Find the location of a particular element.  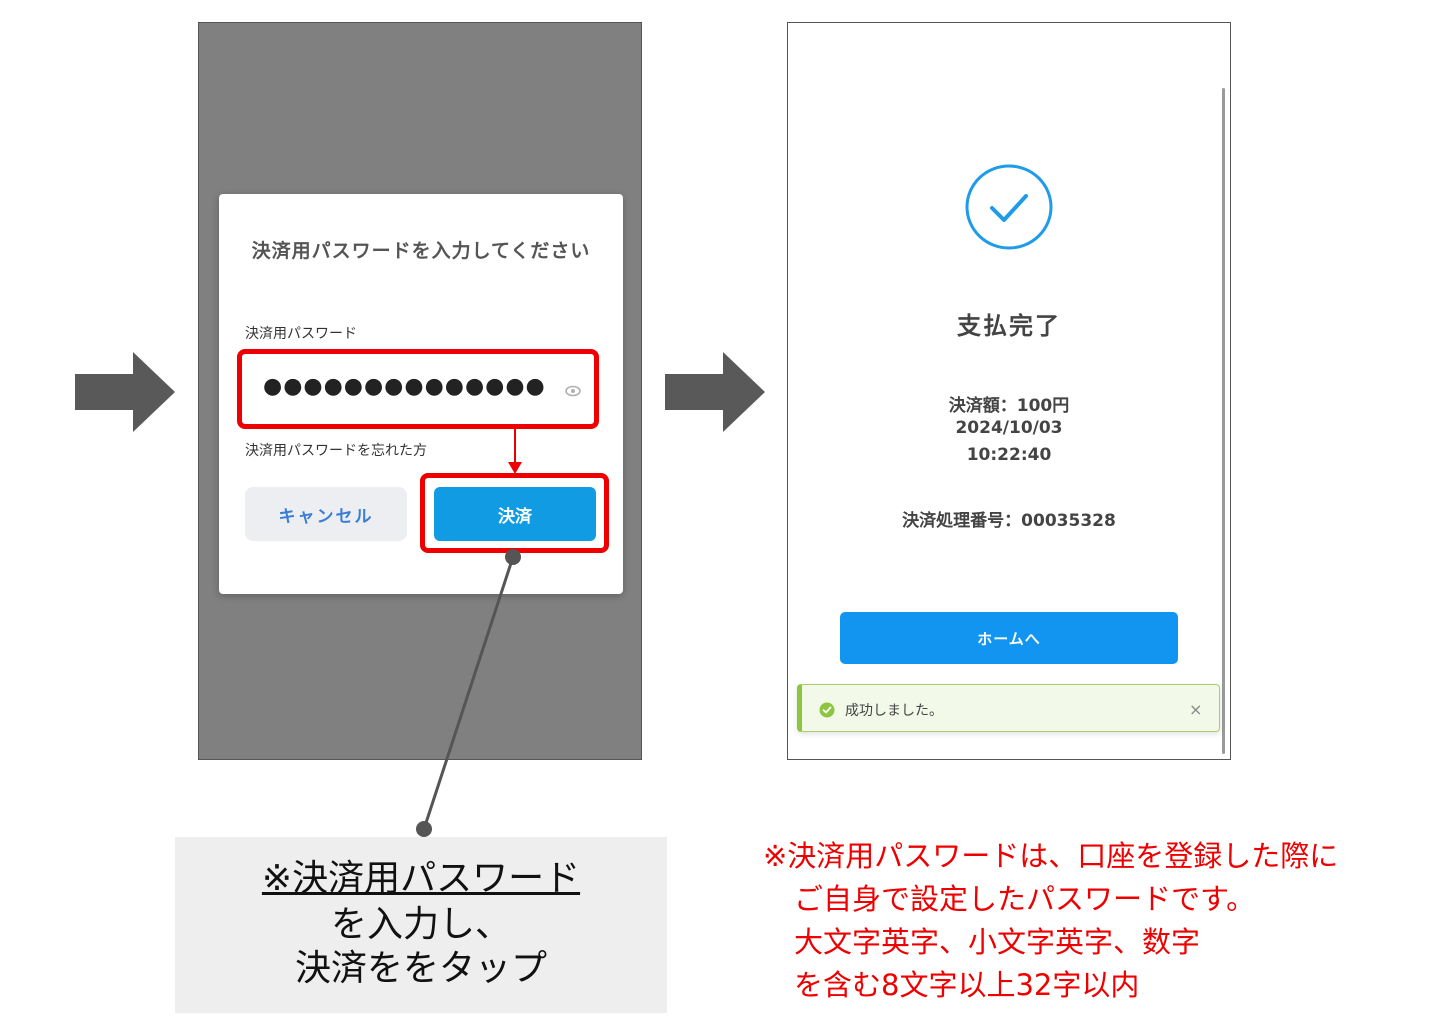

callout-text: 決済ををタップ is located at coordinates (420, 968).